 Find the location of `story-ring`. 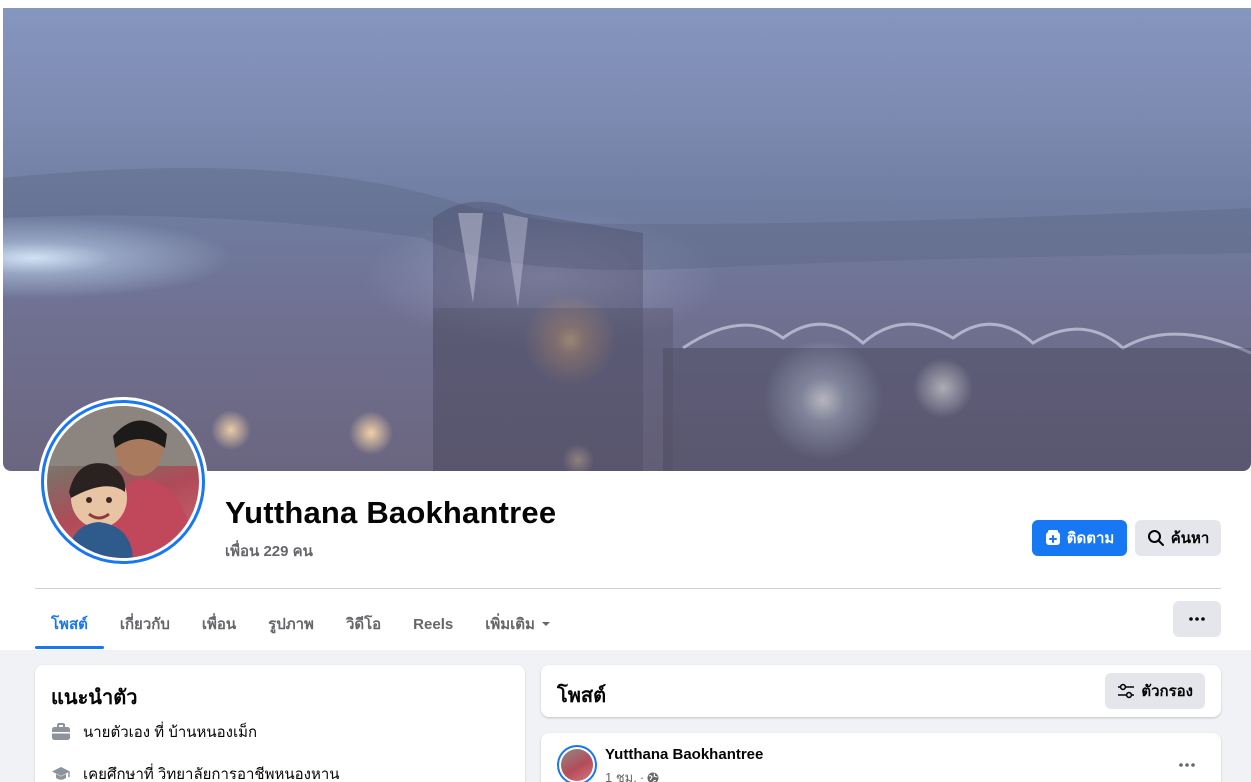

story-ring is located at coordinates (123, 482).